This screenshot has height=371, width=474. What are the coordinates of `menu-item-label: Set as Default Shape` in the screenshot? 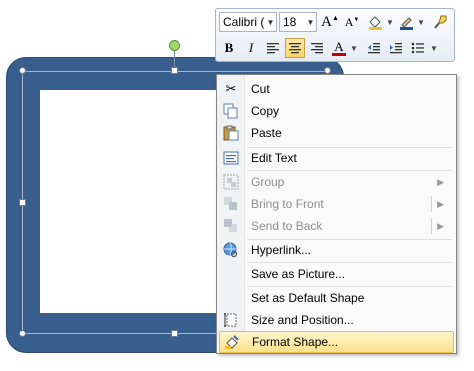 It's located at (308, 298).